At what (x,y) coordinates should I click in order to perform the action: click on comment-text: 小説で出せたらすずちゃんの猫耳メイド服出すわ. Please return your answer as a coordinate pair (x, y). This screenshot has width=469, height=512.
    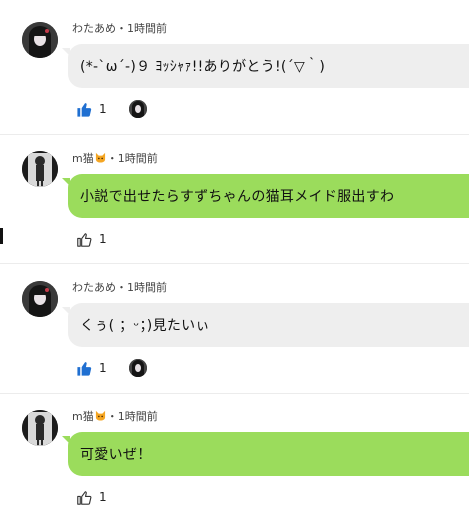
    Looking at the image, I should click on (237, 197).